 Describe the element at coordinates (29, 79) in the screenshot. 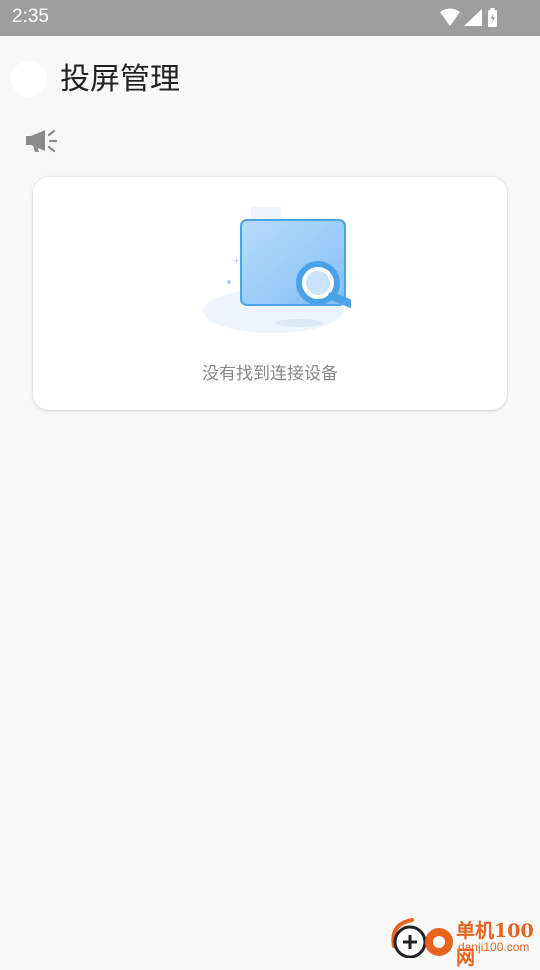

I see `back-button` at that location.